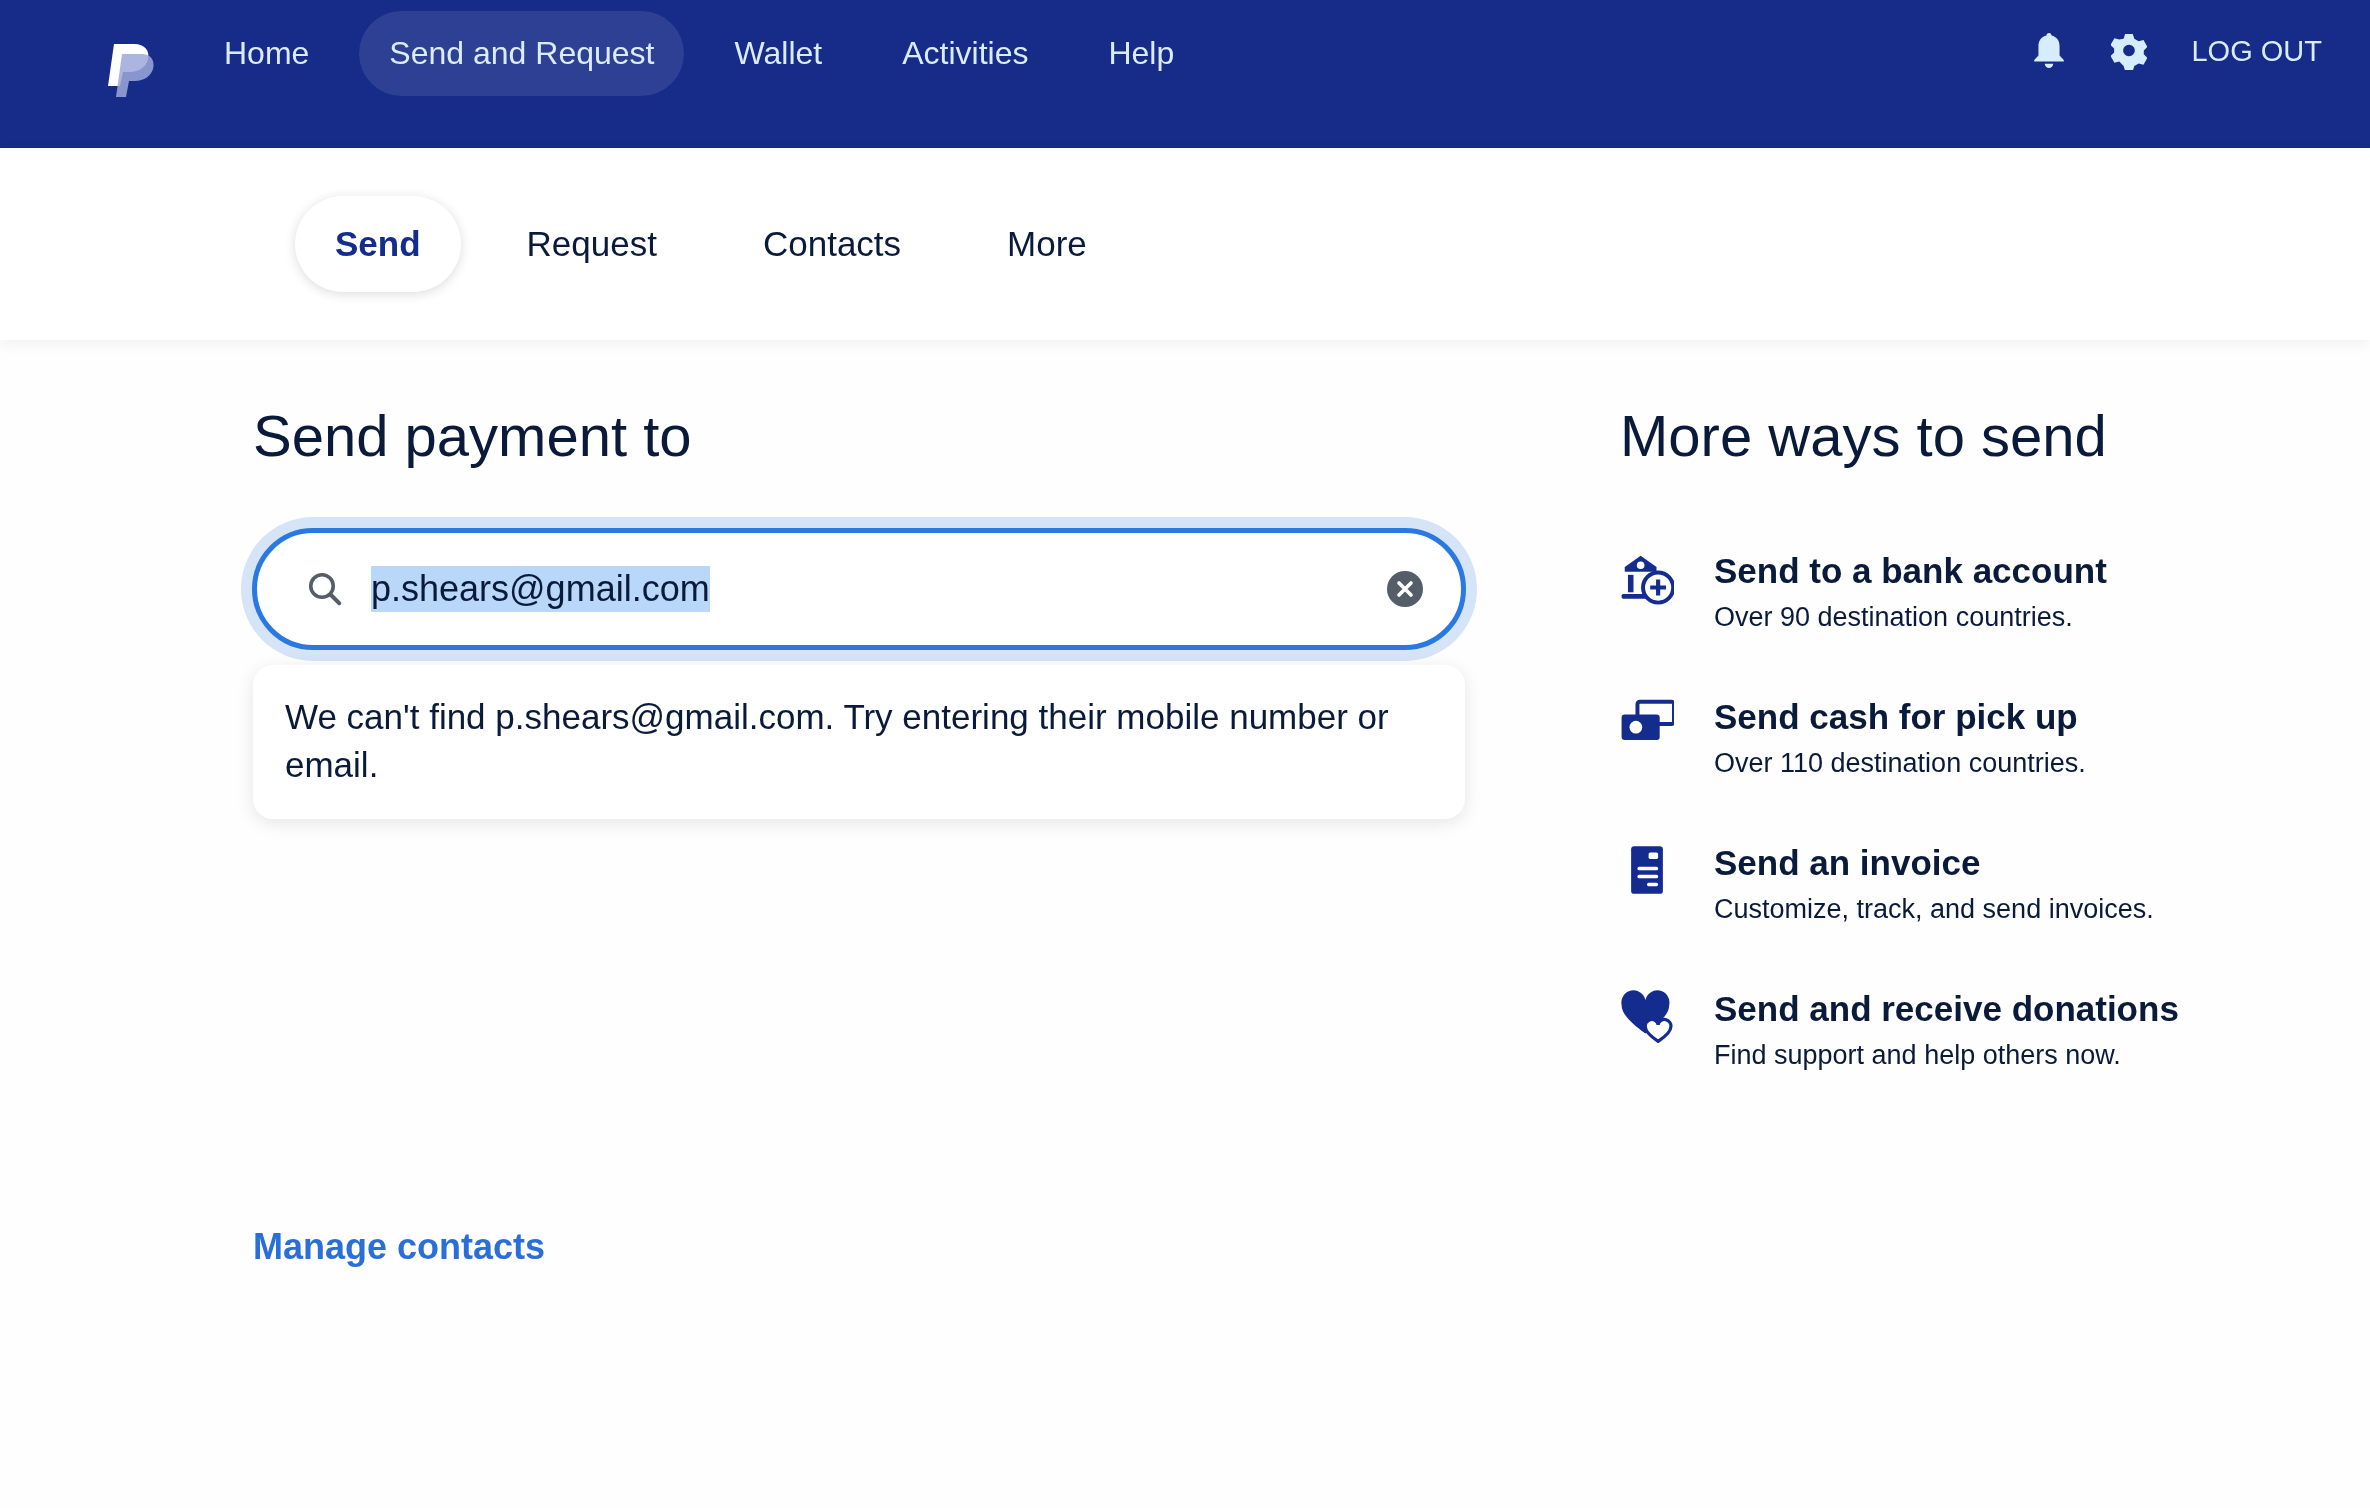 The width and height of the screenshot is (2370, 1508). Describe the element at coordinates (1946, 1009) in the screenshot. I see `option-link: Send and receive donations` at that location.